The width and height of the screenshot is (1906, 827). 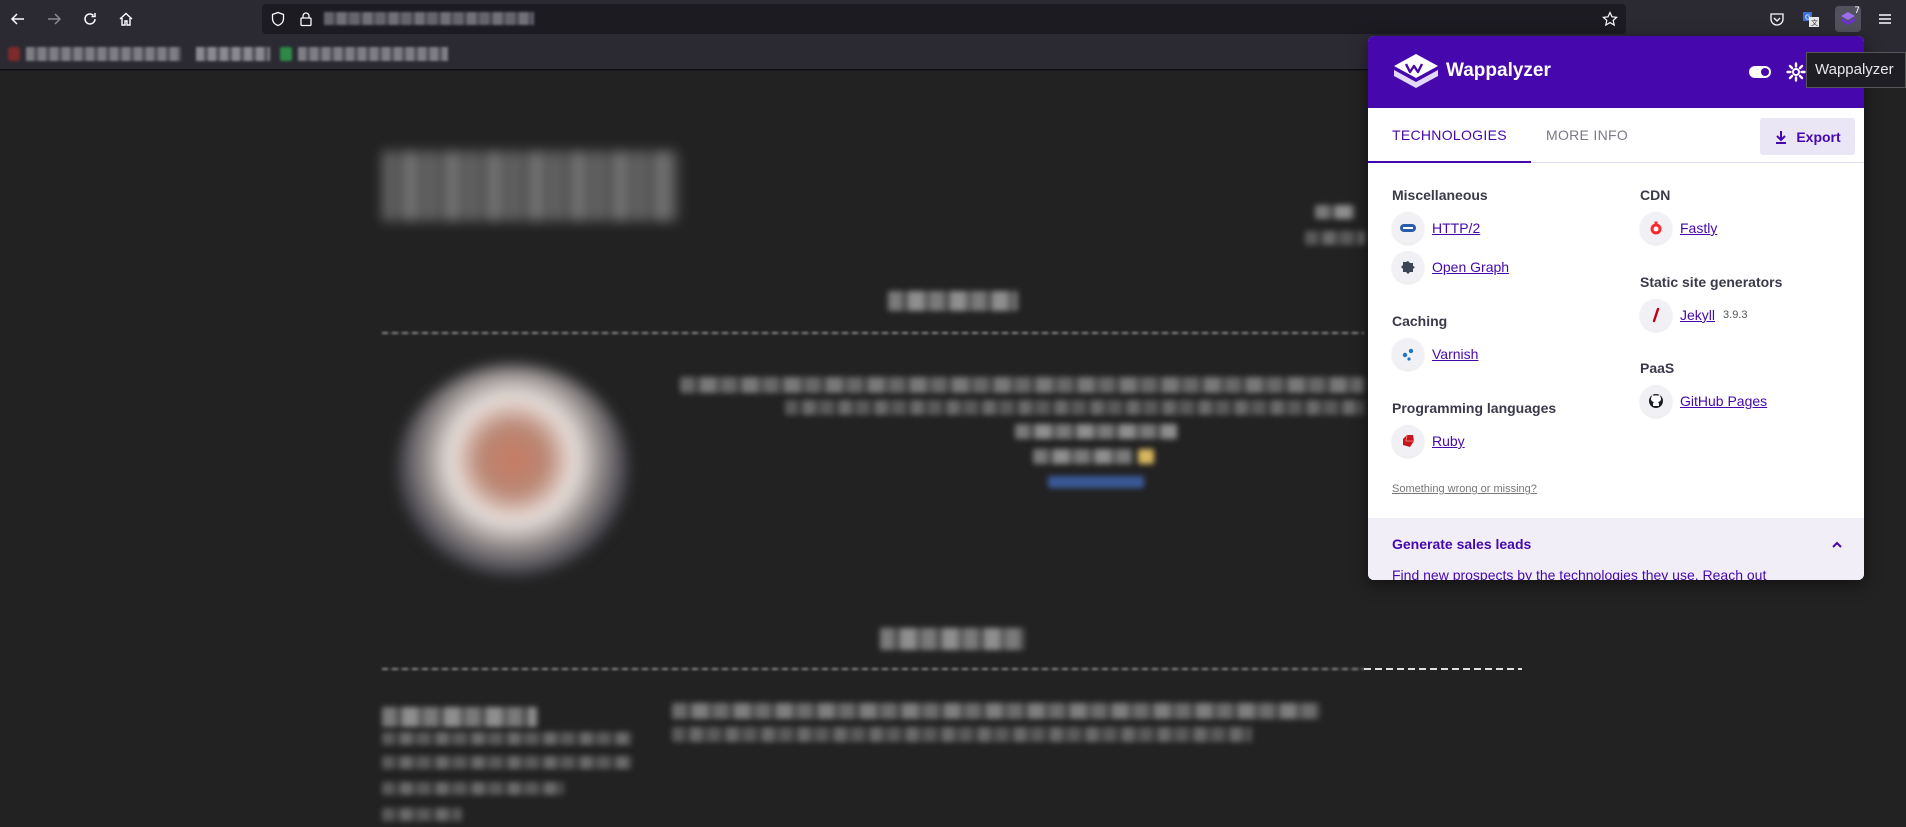 I want to click on bookmark-star-icon, so click(x=1610, y=19).